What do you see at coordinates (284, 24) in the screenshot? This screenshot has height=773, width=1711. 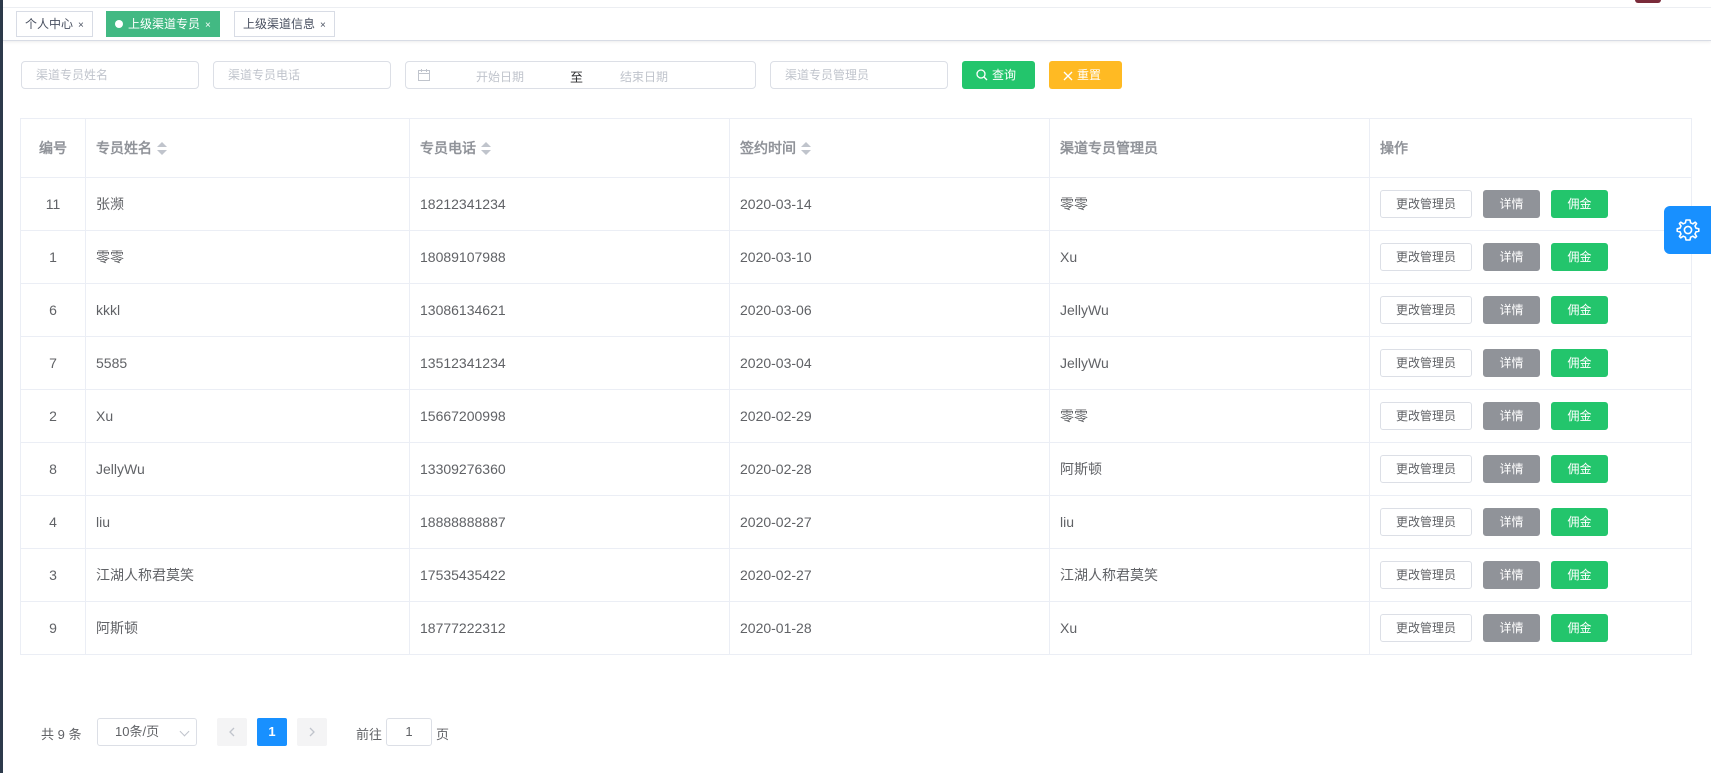 I see `tag-superior-channel-info: 上级渠道信息 ×` at bounding box center [284, 24].